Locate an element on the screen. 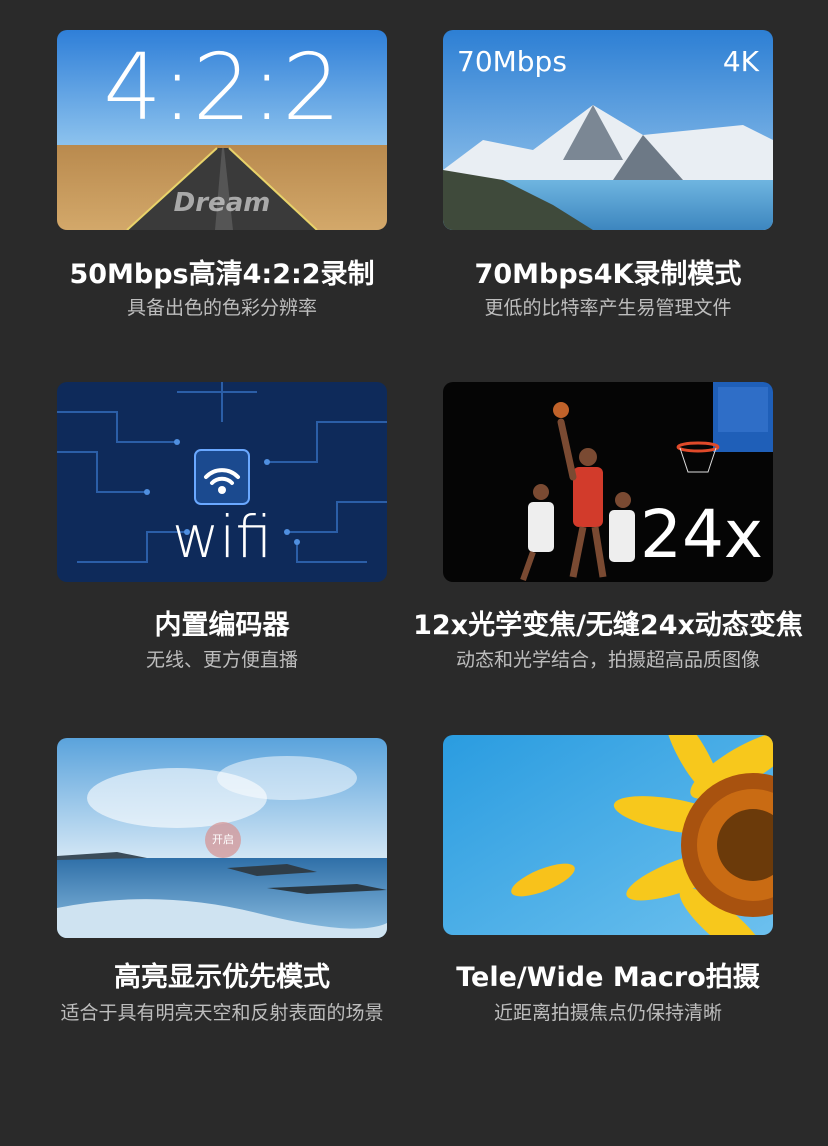  feature-title: 70Mbps4K录制模式 is located at coordinates (608, 274).